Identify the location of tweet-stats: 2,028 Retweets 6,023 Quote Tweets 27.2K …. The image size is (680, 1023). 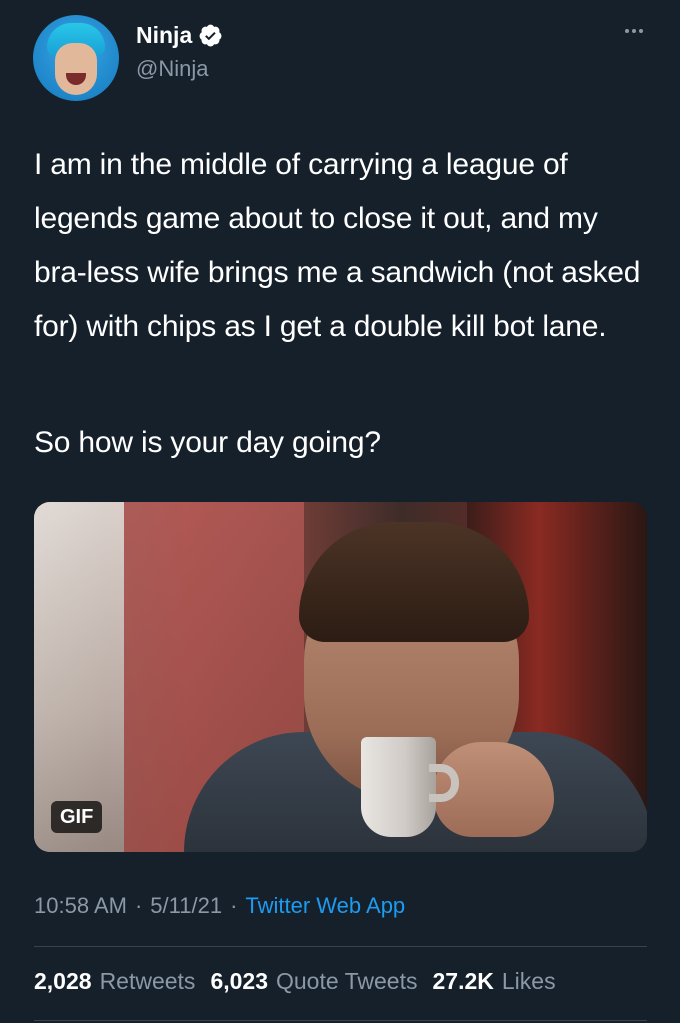
(295, 981).